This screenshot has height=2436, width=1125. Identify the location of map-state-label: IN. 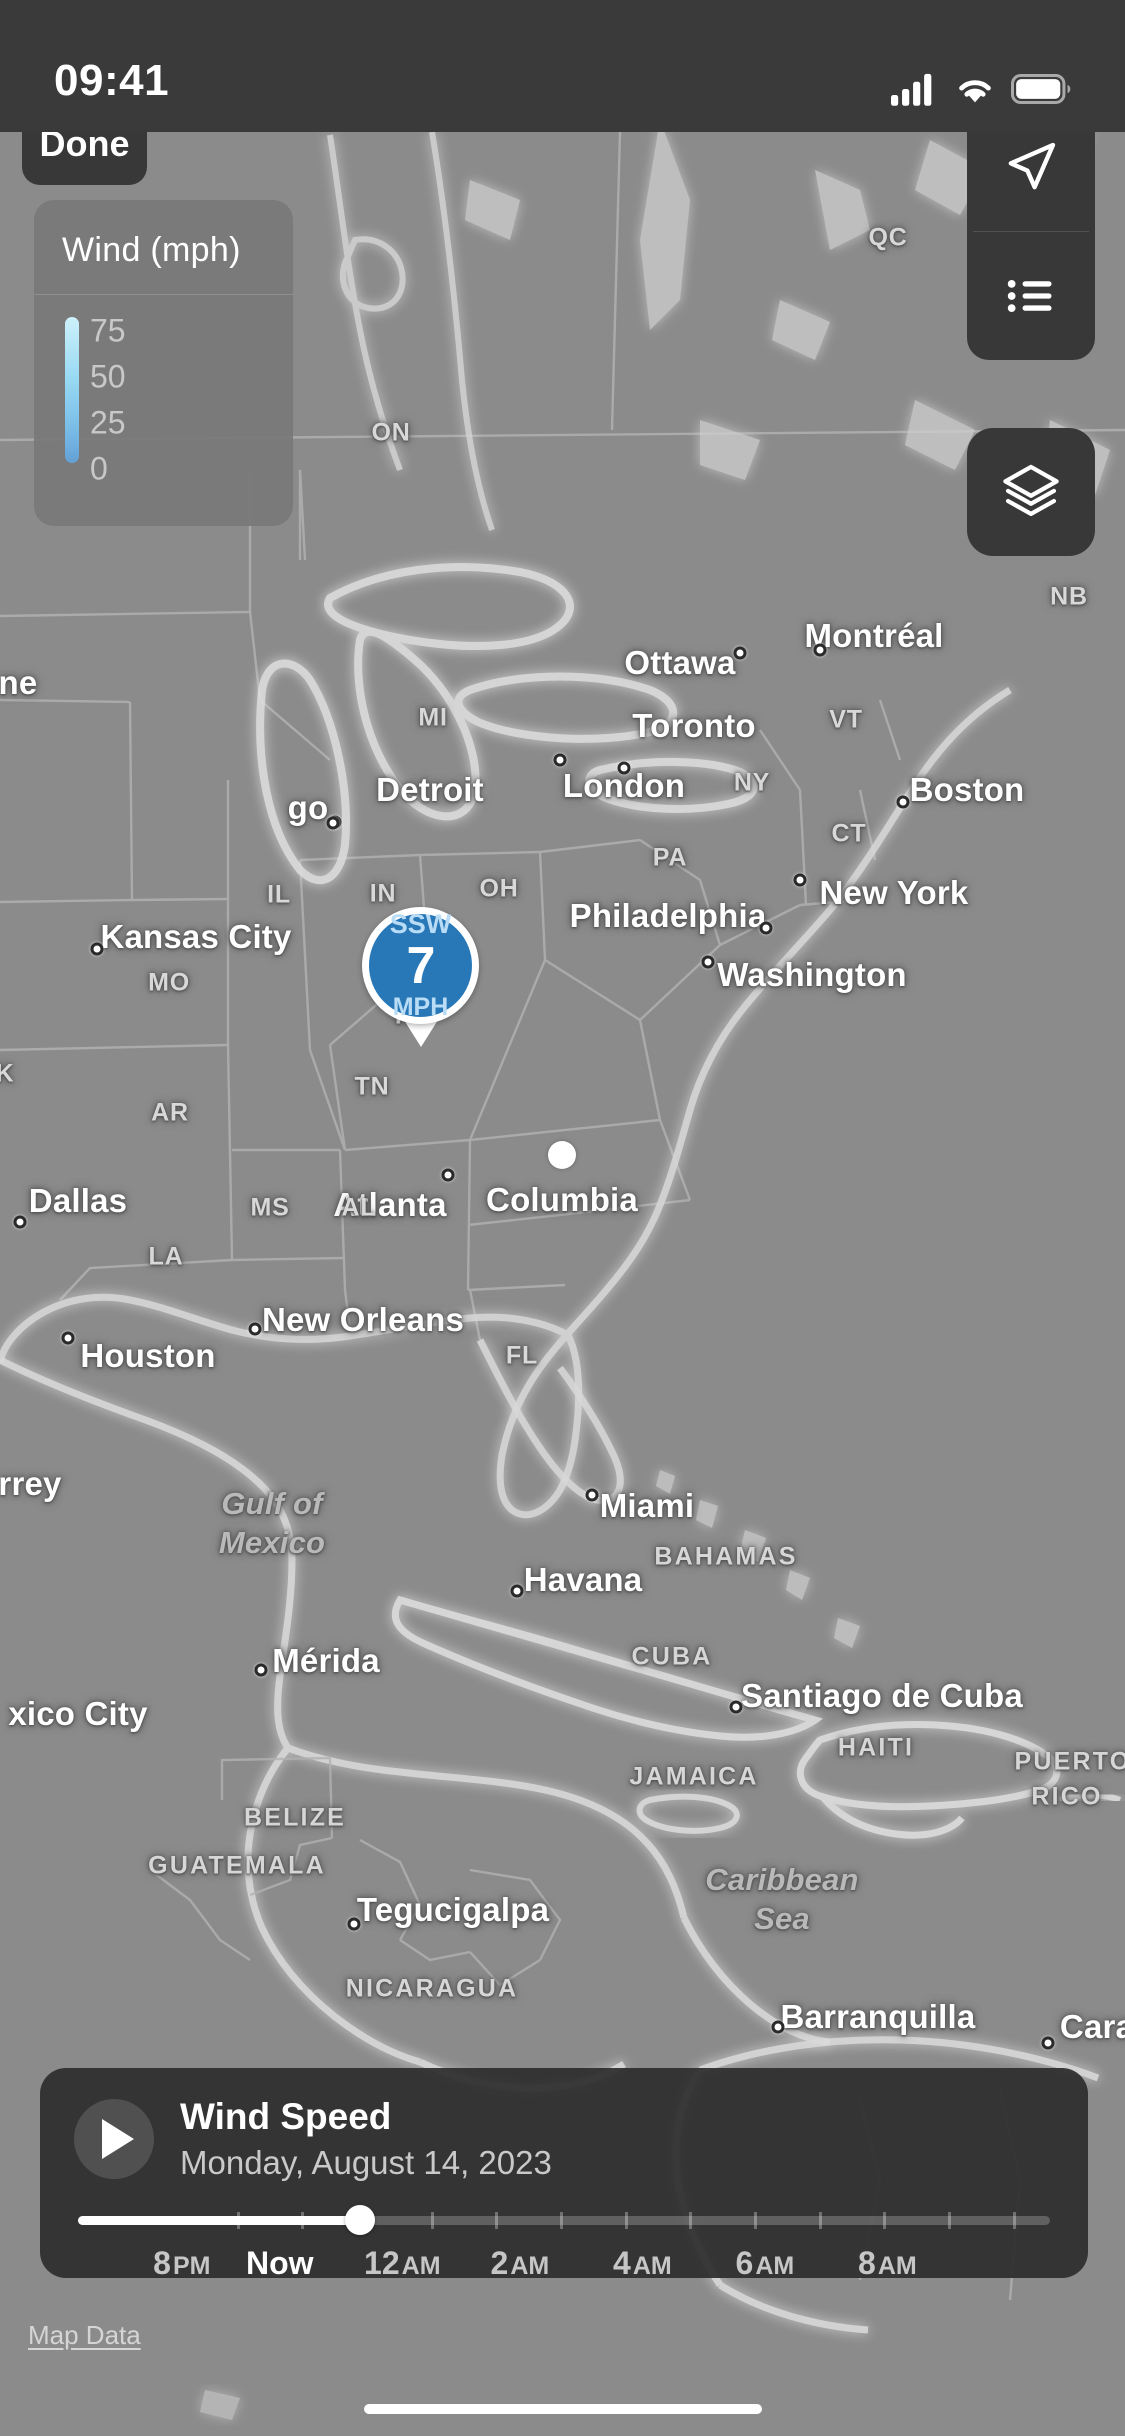
(383, 893).